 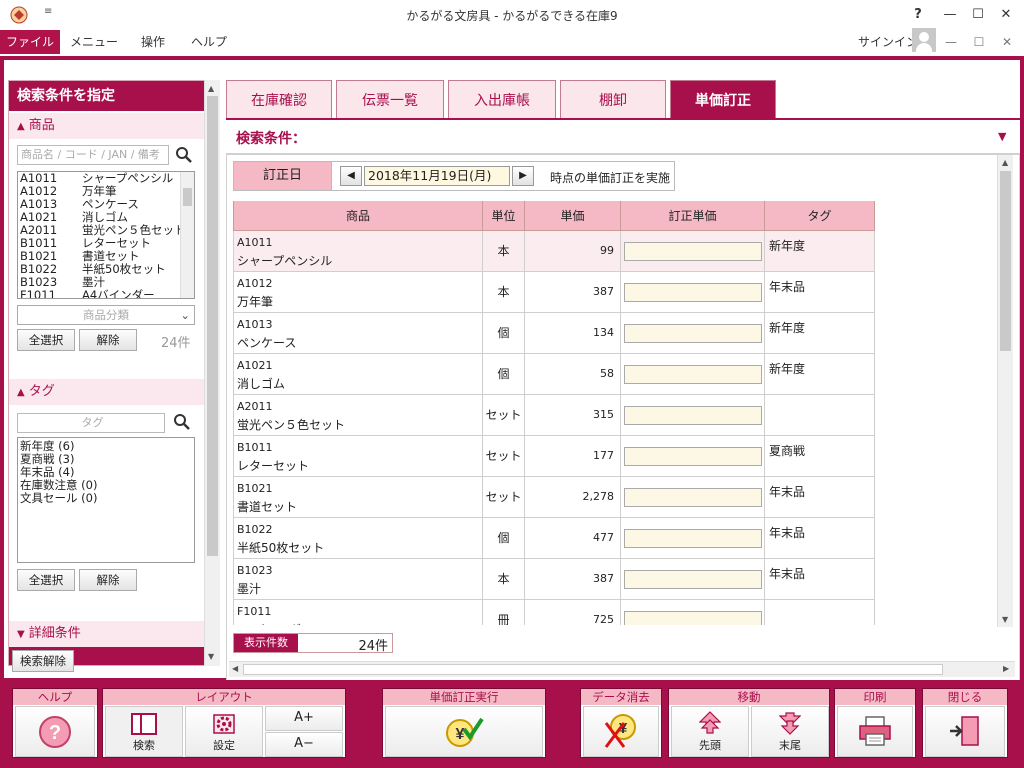 I want to click on correction-date-input: 2018年11月19日(月), so click(x=437, y=176).